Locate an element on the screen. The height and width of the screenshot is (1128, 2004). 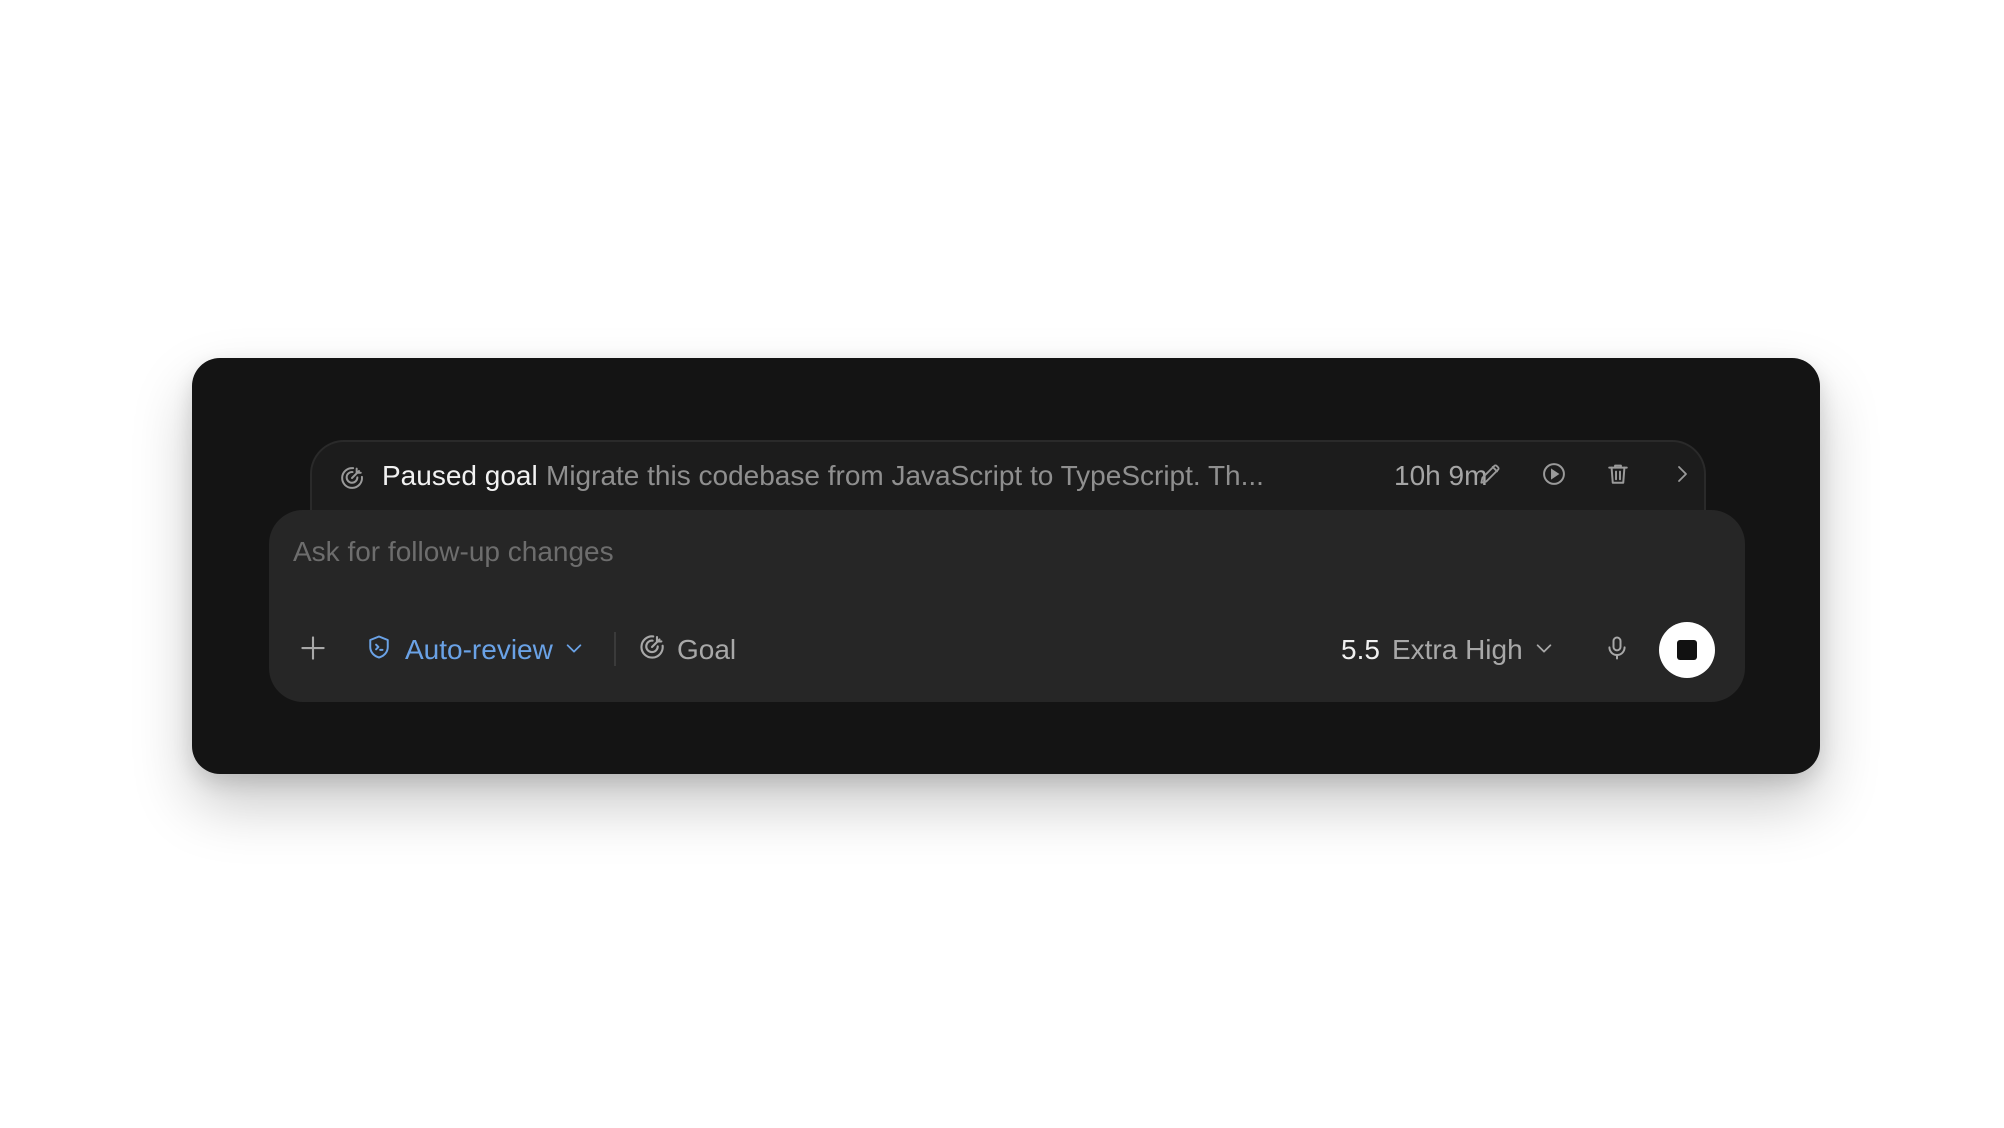
voice-input-button is located at coordinates (1617, 650).